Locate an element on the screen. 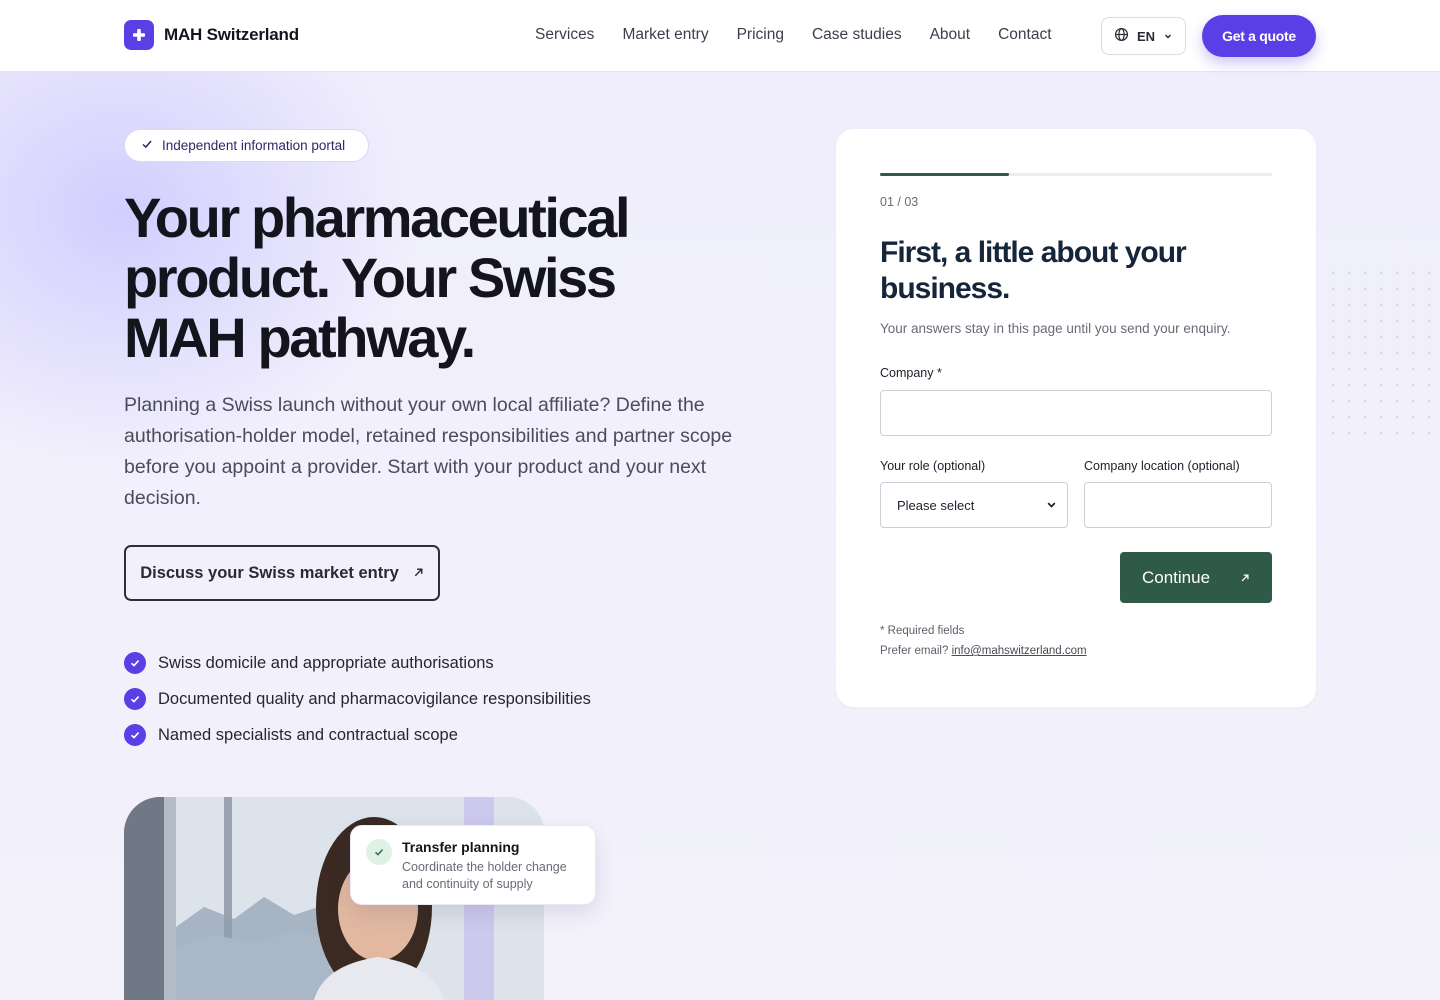  role-select: Please select is located at coordinates (974, 505).